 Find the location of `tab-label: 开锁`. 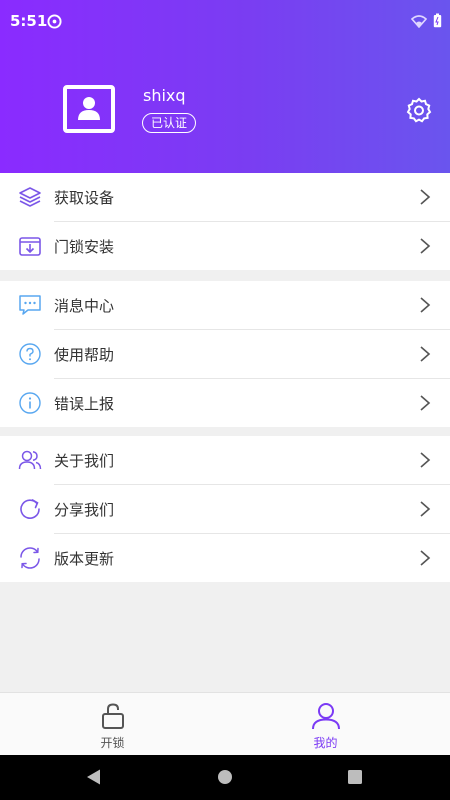

tab-label: 开锁 is located at coordinates (112, 743).